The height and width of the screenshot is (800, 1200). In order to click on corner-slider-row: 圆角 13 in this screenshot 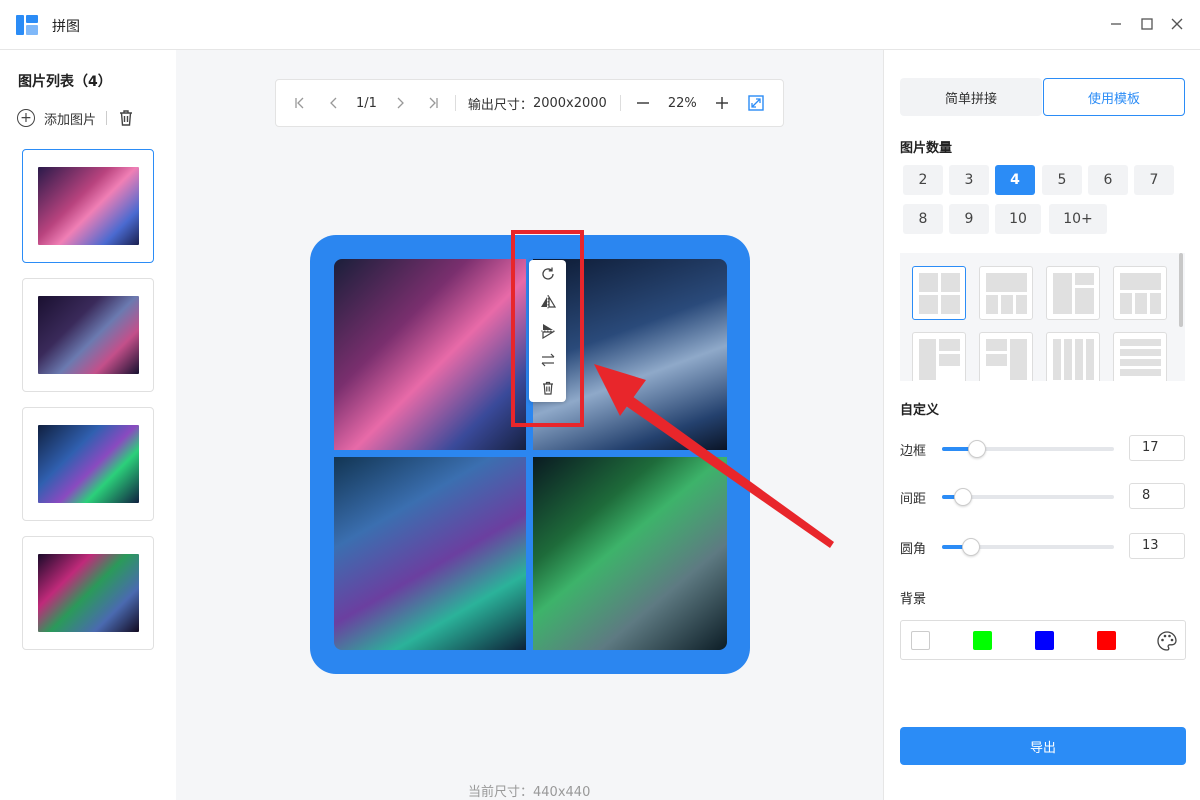, I will do `click(1042, 546)`.